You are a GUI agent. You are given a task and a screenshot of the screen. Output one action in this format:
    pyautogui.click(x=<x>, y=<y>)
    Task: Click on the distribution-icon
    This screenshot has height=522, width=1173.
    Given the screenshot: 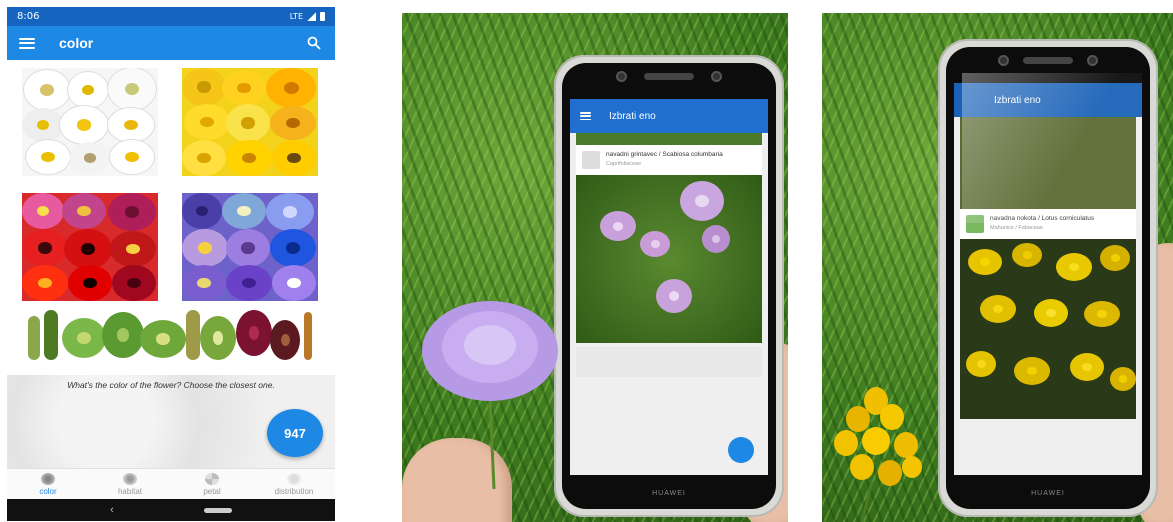 What is the action you would take?
    pyautogui.click(x=294, y=478)
    